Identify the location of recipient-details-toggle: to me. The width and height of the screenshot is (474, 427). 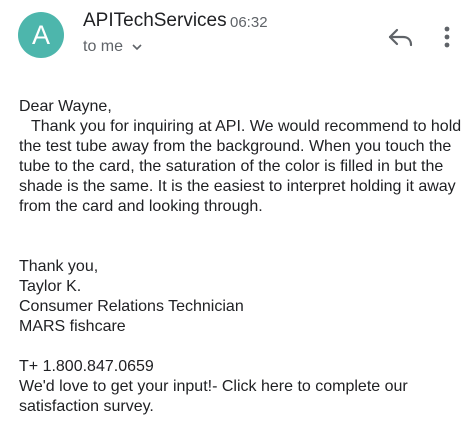
(113, 47).